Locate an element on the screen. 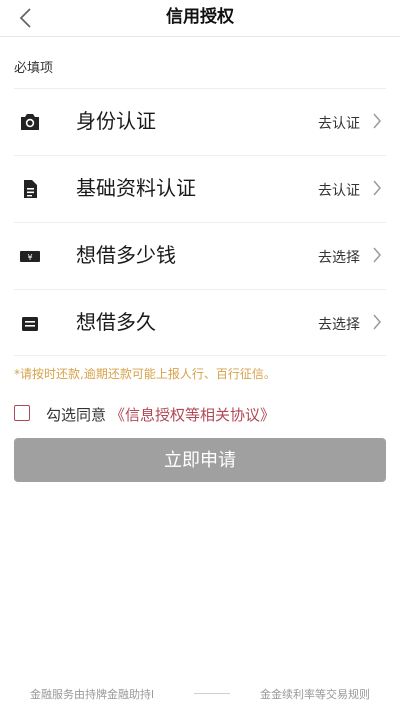 The width and height of the screenshot is (400, 708). basic-info-verification-row: 基础资料认证 去认证 is located at coordinates (200, 188).